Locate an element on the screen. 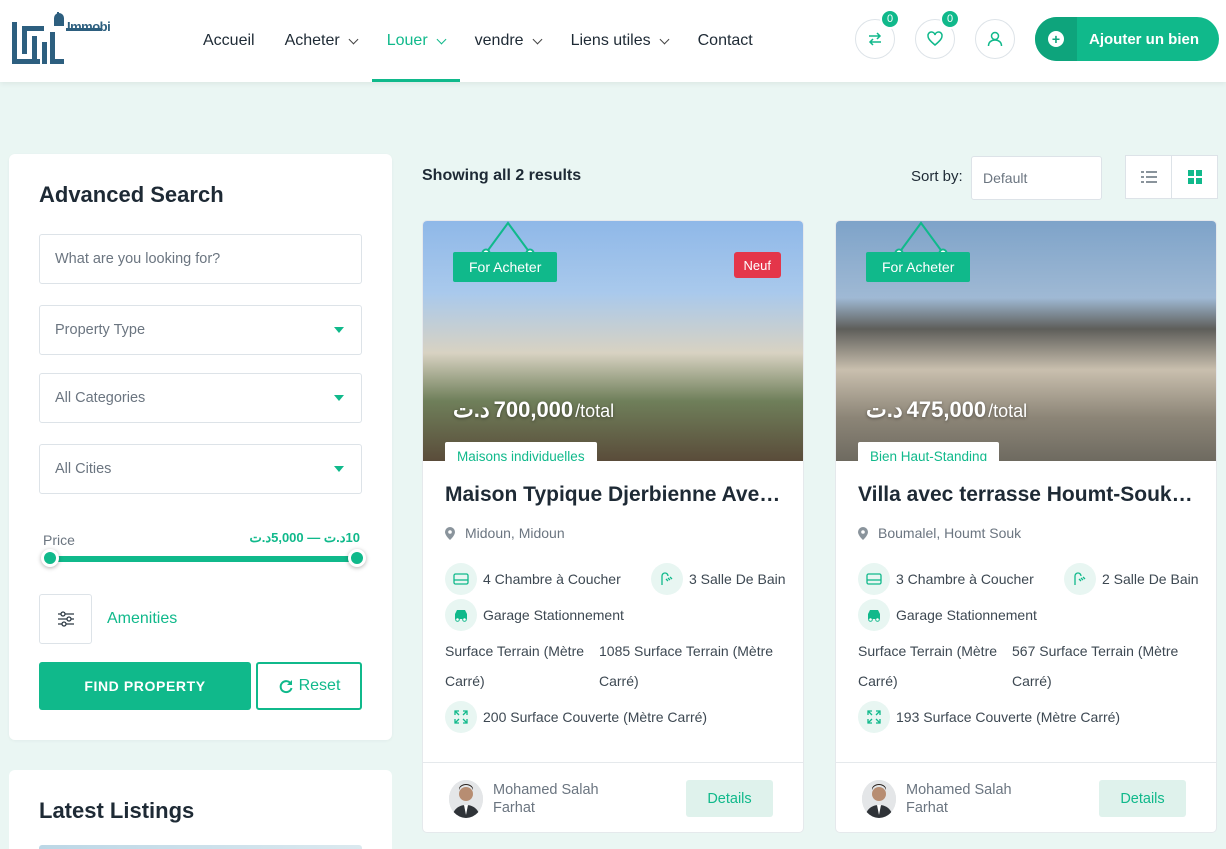 This screenshot has height=849, width=1226. reset-button: Reset is located at coordinates (309, 686).